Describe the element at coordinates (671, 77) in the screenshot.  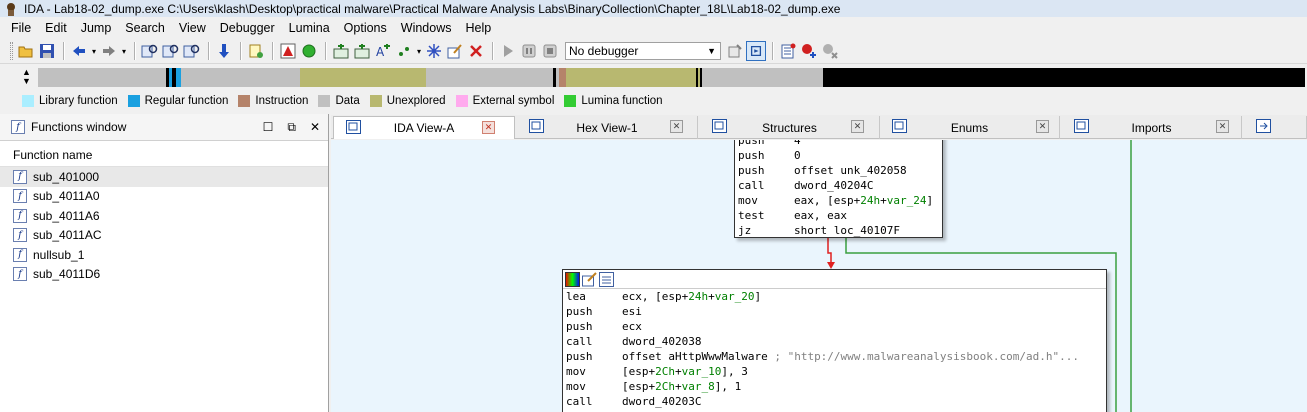
I see `navigation-bar` at that location.